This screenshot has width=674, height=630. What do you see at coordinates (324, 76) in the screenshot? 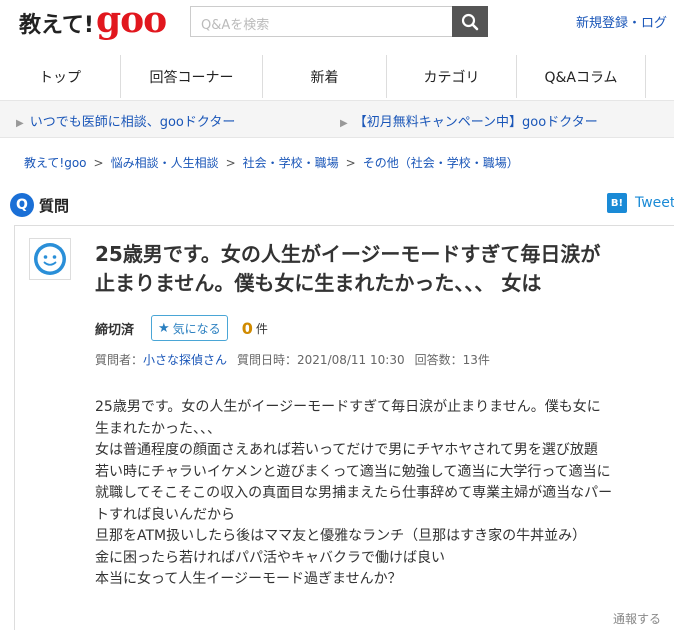
I see `nav-item-new: 新着` at bounding box center [324, 76].